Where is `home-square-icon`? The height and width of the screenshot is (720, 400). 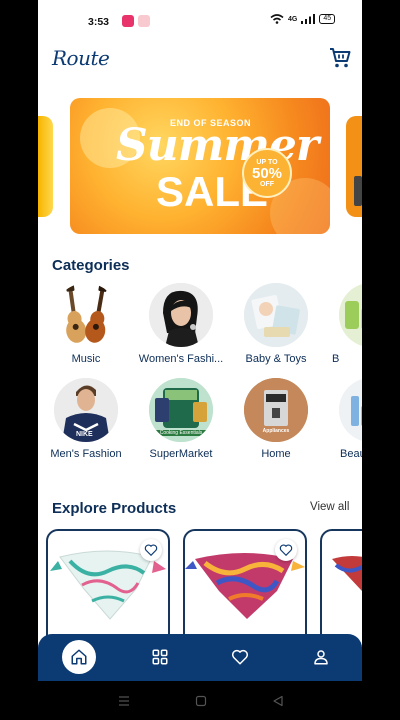
home-square-icon is located at coordinates (201, 701).